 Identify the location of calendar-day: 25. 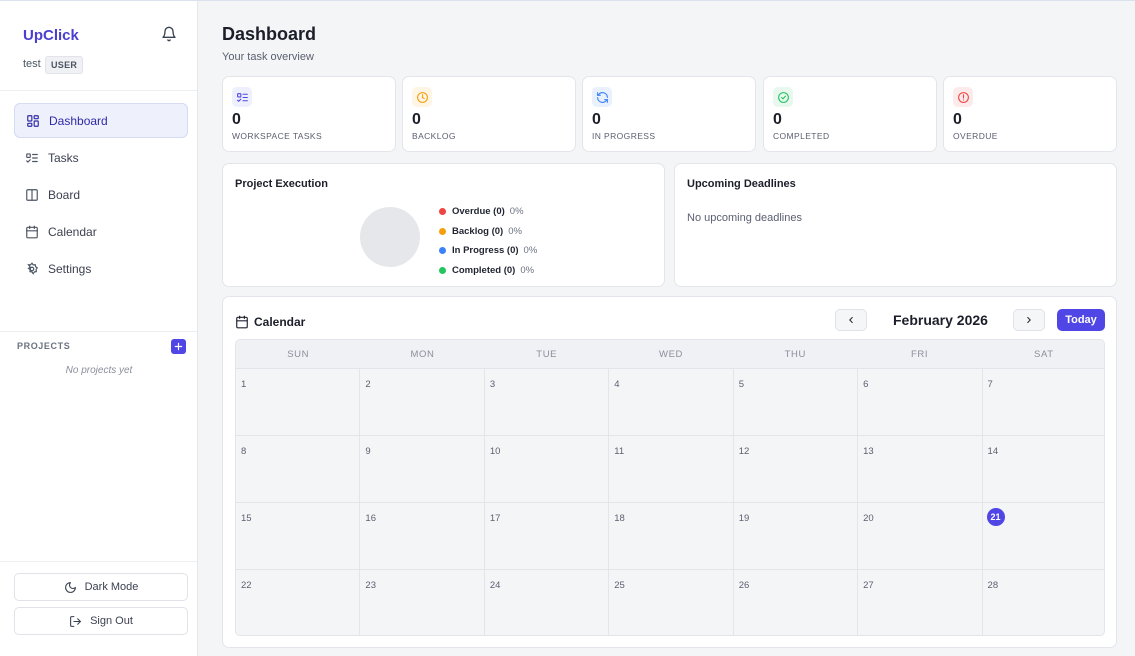
(671, 602).